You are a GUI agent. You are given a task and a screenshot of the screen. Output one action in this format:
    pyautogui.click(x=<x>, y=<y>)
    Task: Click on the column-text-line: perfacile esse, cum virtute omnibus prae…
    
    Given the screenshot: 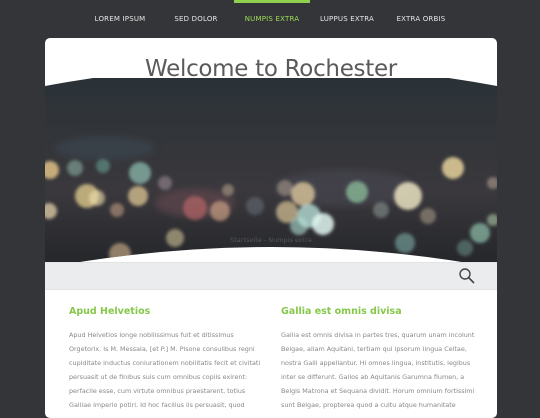 What is the action you would take?
    pyautogui.click(x=157, y=391)
    